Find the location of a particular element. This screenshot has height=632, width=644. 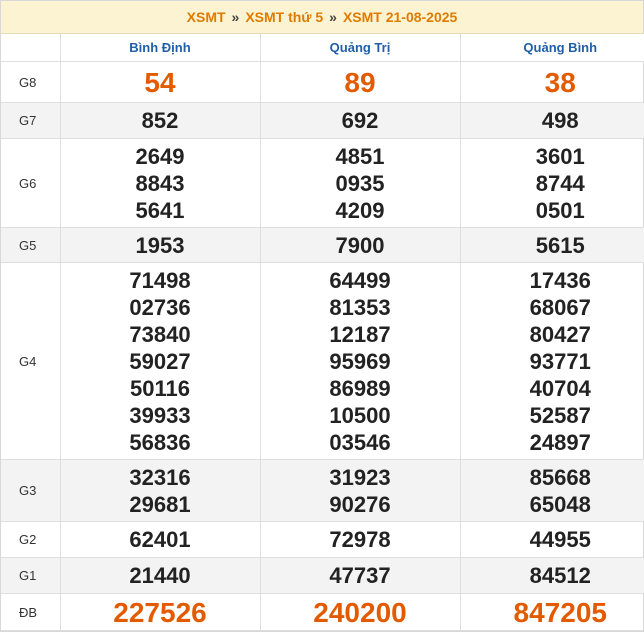

prize-cell: 17436 68067 80427 93771 40704 52587 24897 is located at coordinates (552, 361).